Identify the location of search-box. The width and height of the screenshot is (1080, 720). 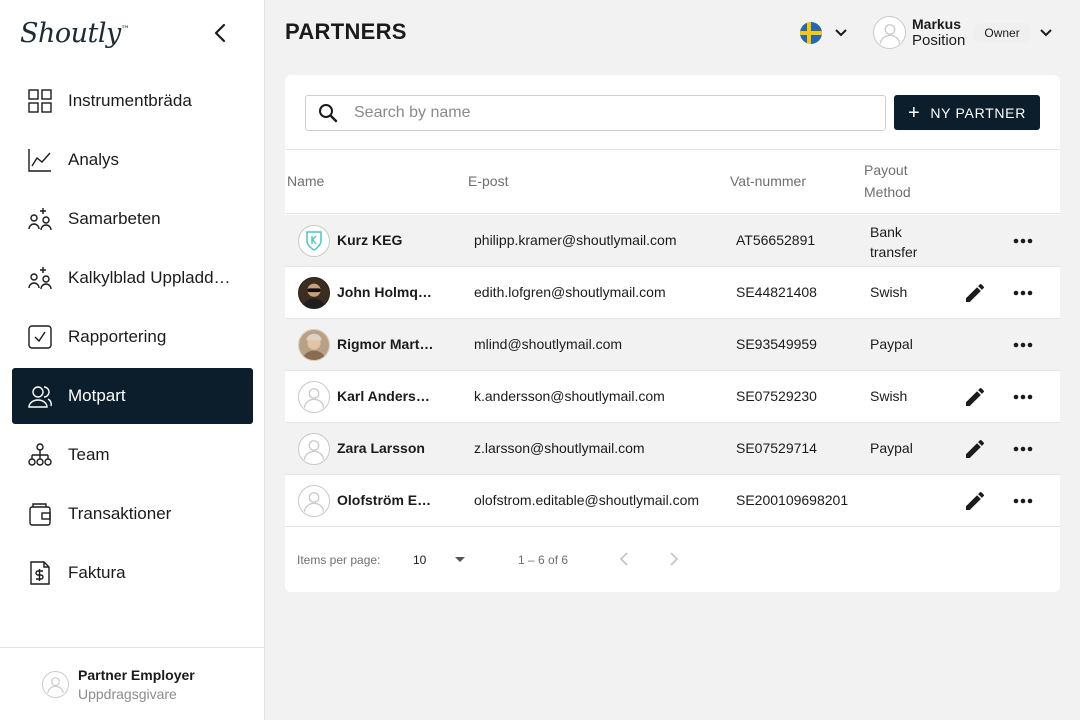
(595, 113).